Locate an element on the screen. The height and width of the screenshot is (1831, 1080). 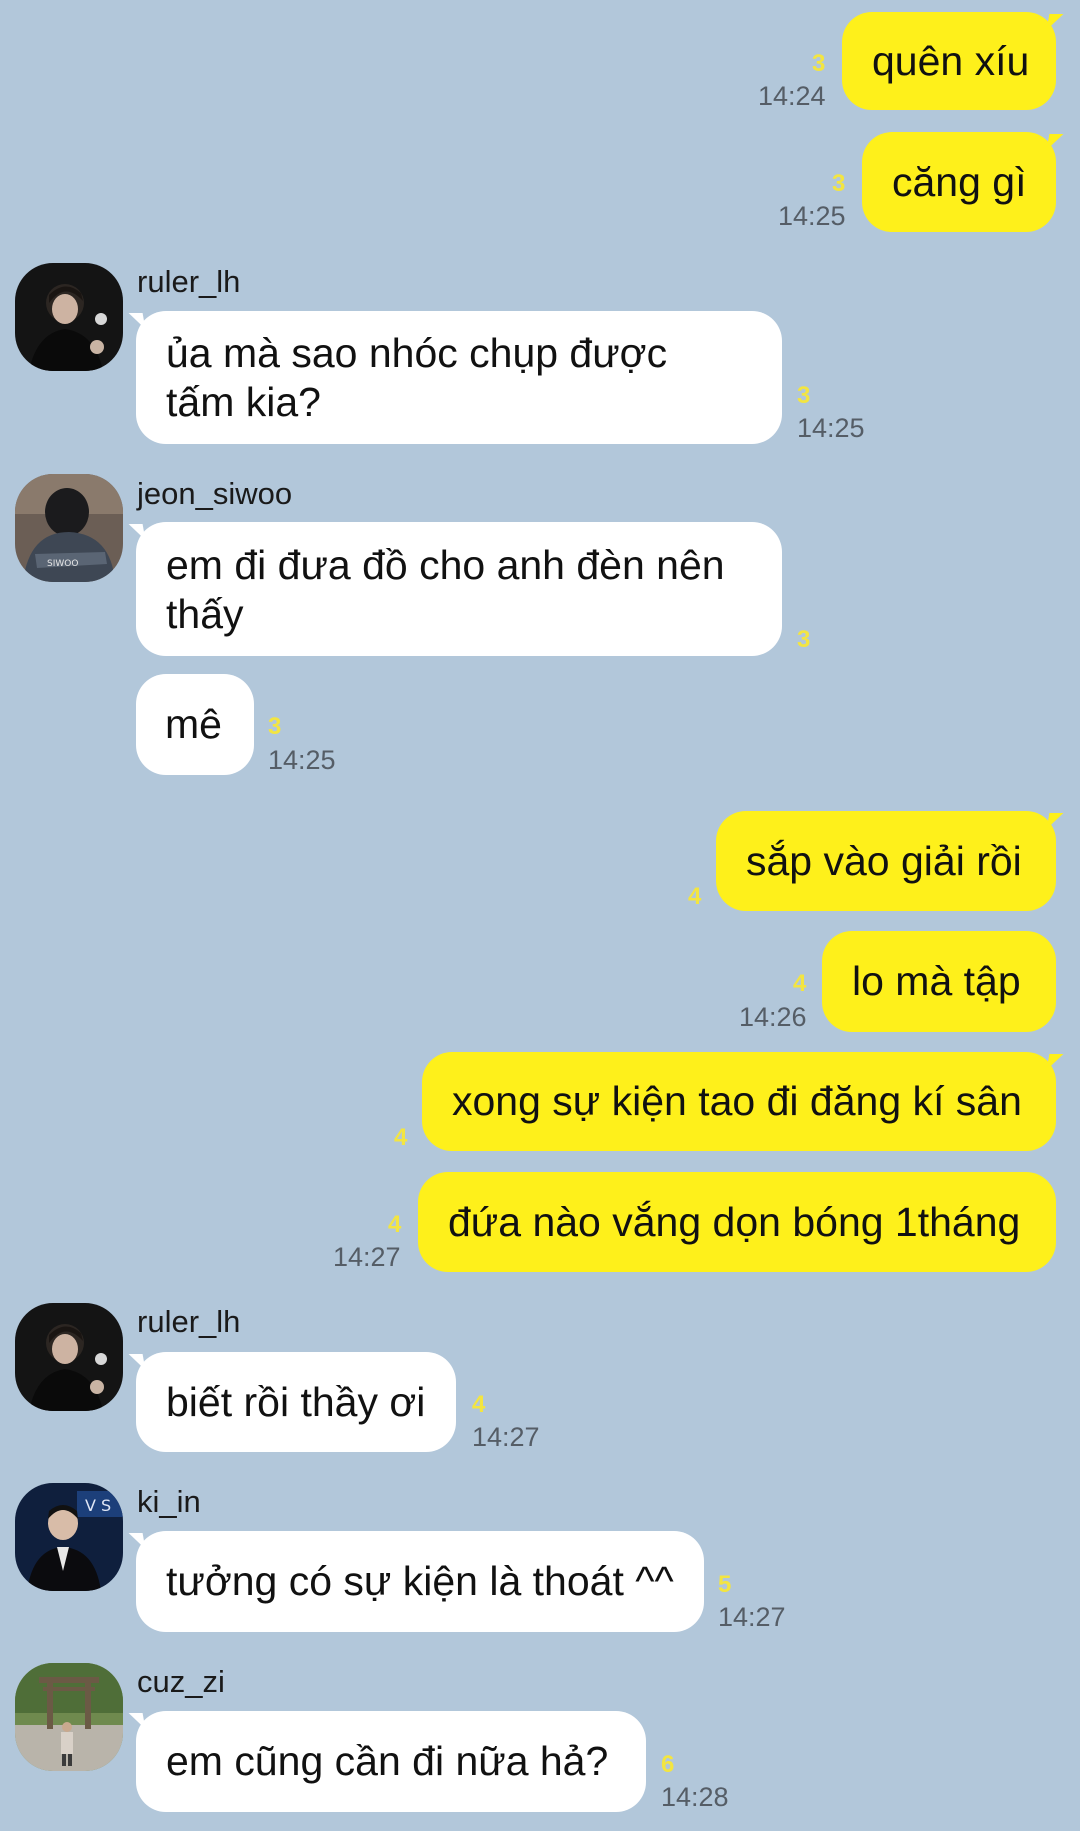
sender-name: ki_in is located at coordinates (169, 1501).